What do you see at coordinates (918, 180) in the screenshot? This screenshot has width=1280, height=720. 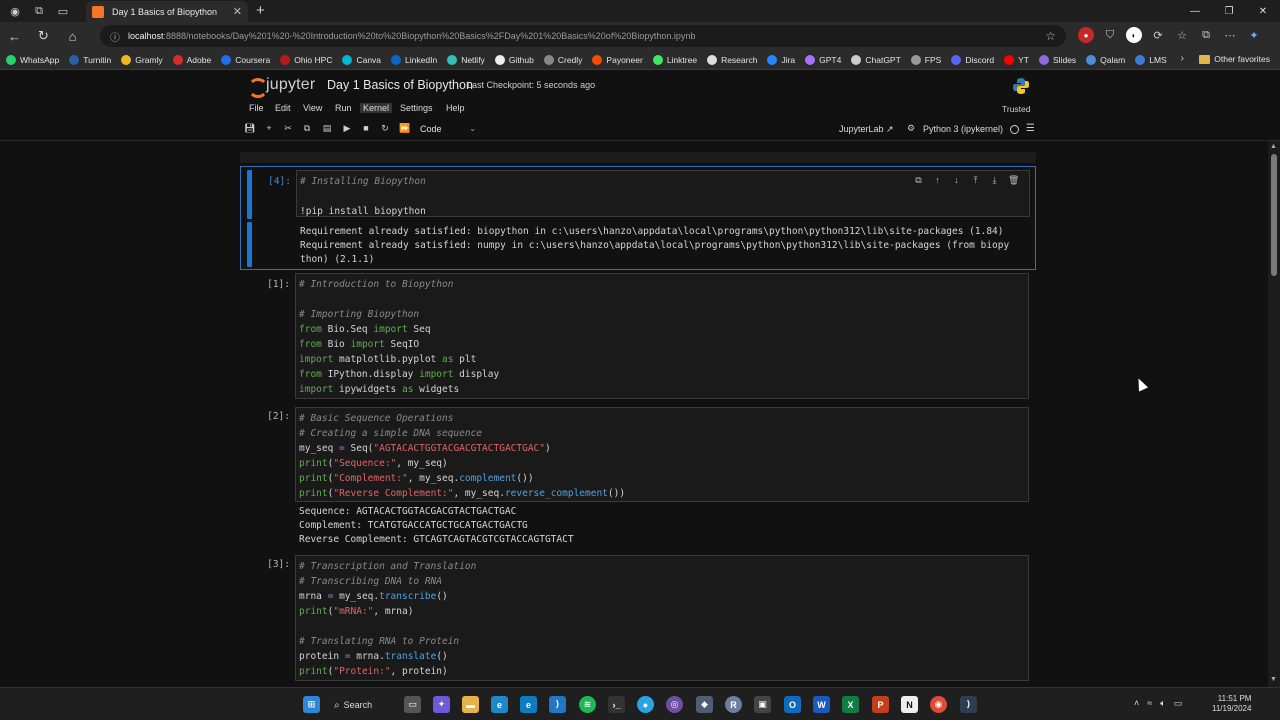 I see `duplicate-cell-icon: ⧉` at bounding box center [918, 180].